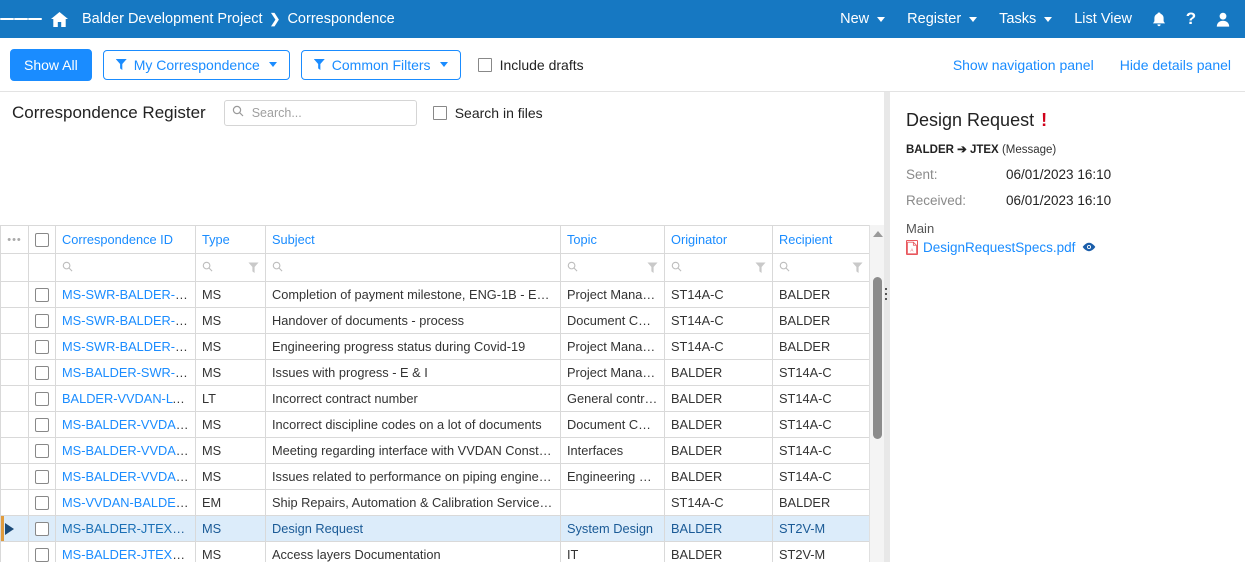 This screenshot has height=562, width=1245. I want to click on notification-bell-icon, so click(1159, 19).